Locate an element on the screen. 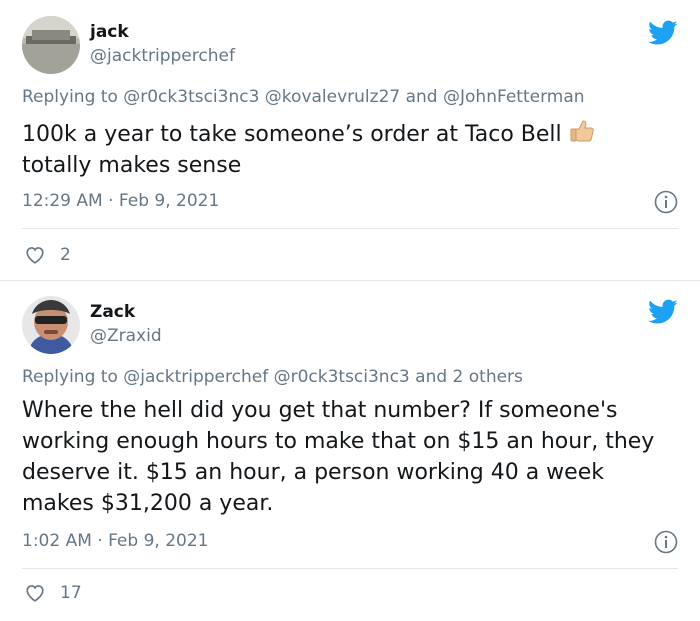  timestamp: 1:02 AM · Feb 9, 2021 is located at coordinates (115, 541).